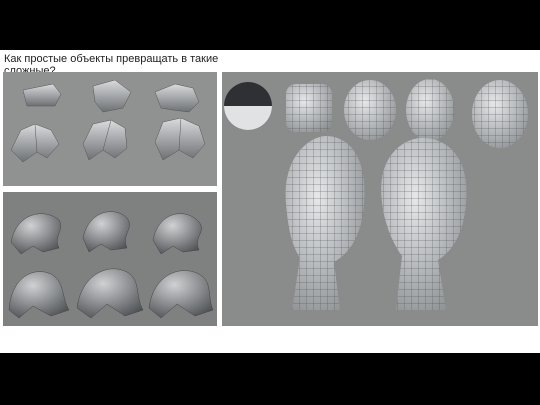  I want to click on sculpted-creature-image, so click(110, 259).